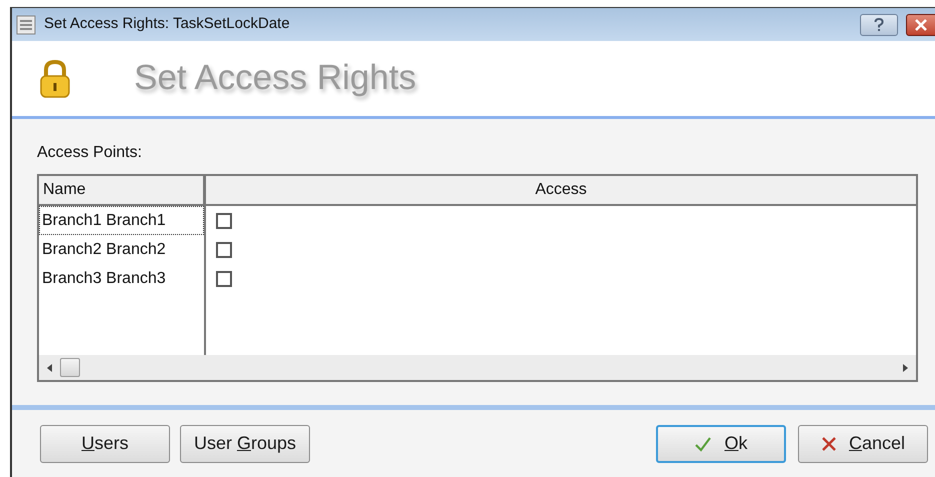 This screenshot has height=477, width=935. What do you see at coordinates (55, 78) in the screenshot?
I see `padlock-icon` at bounding box center [55, 78].